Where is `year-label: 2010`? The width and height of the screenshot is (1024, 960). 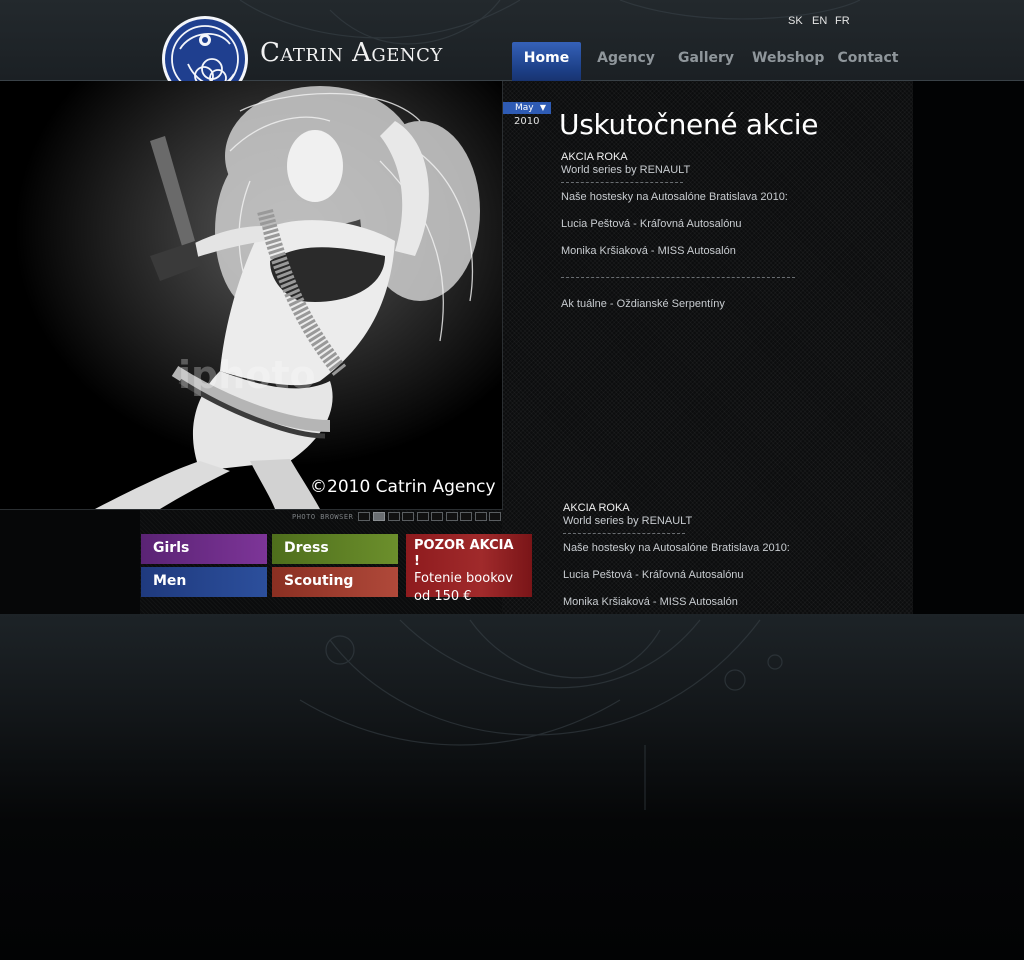
year-label: 2010 is located at coordinates (526, 121).